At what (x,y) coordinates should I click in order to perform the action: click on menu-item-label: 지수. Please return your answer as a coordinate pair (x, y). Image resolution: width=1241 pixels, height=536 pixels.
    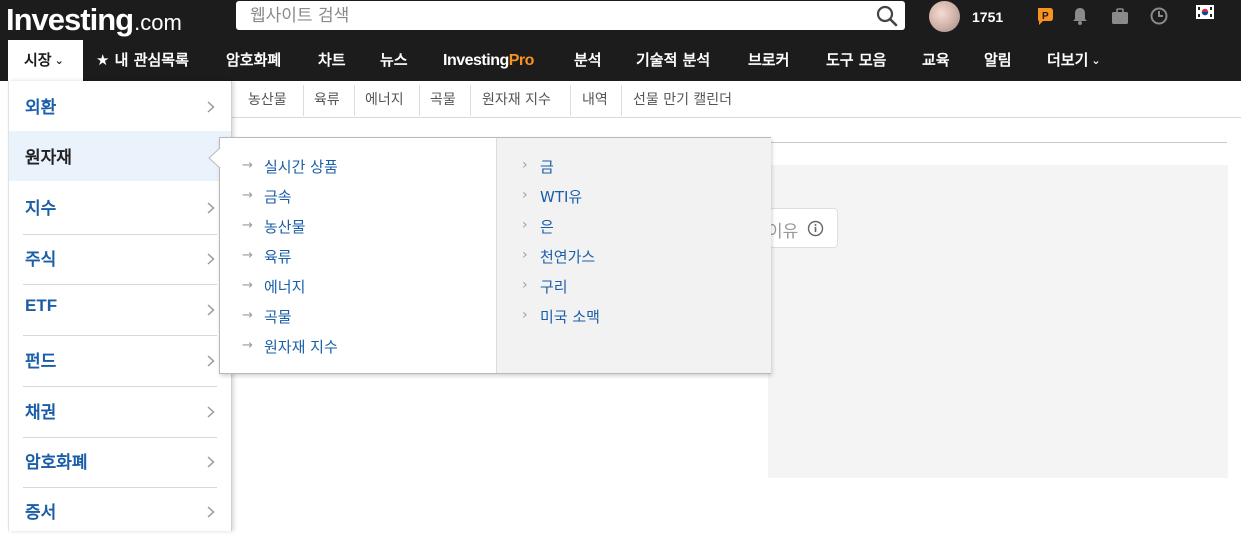
    Looking at the image, I should click on (41, 209).